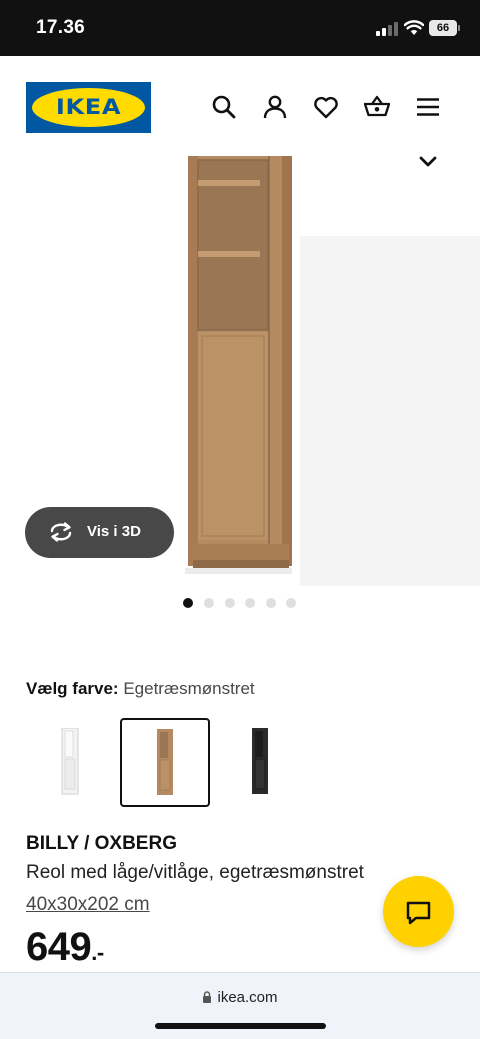 The image size is (480, 1039). I want to click on color-swatch-black, so click(260, 762).